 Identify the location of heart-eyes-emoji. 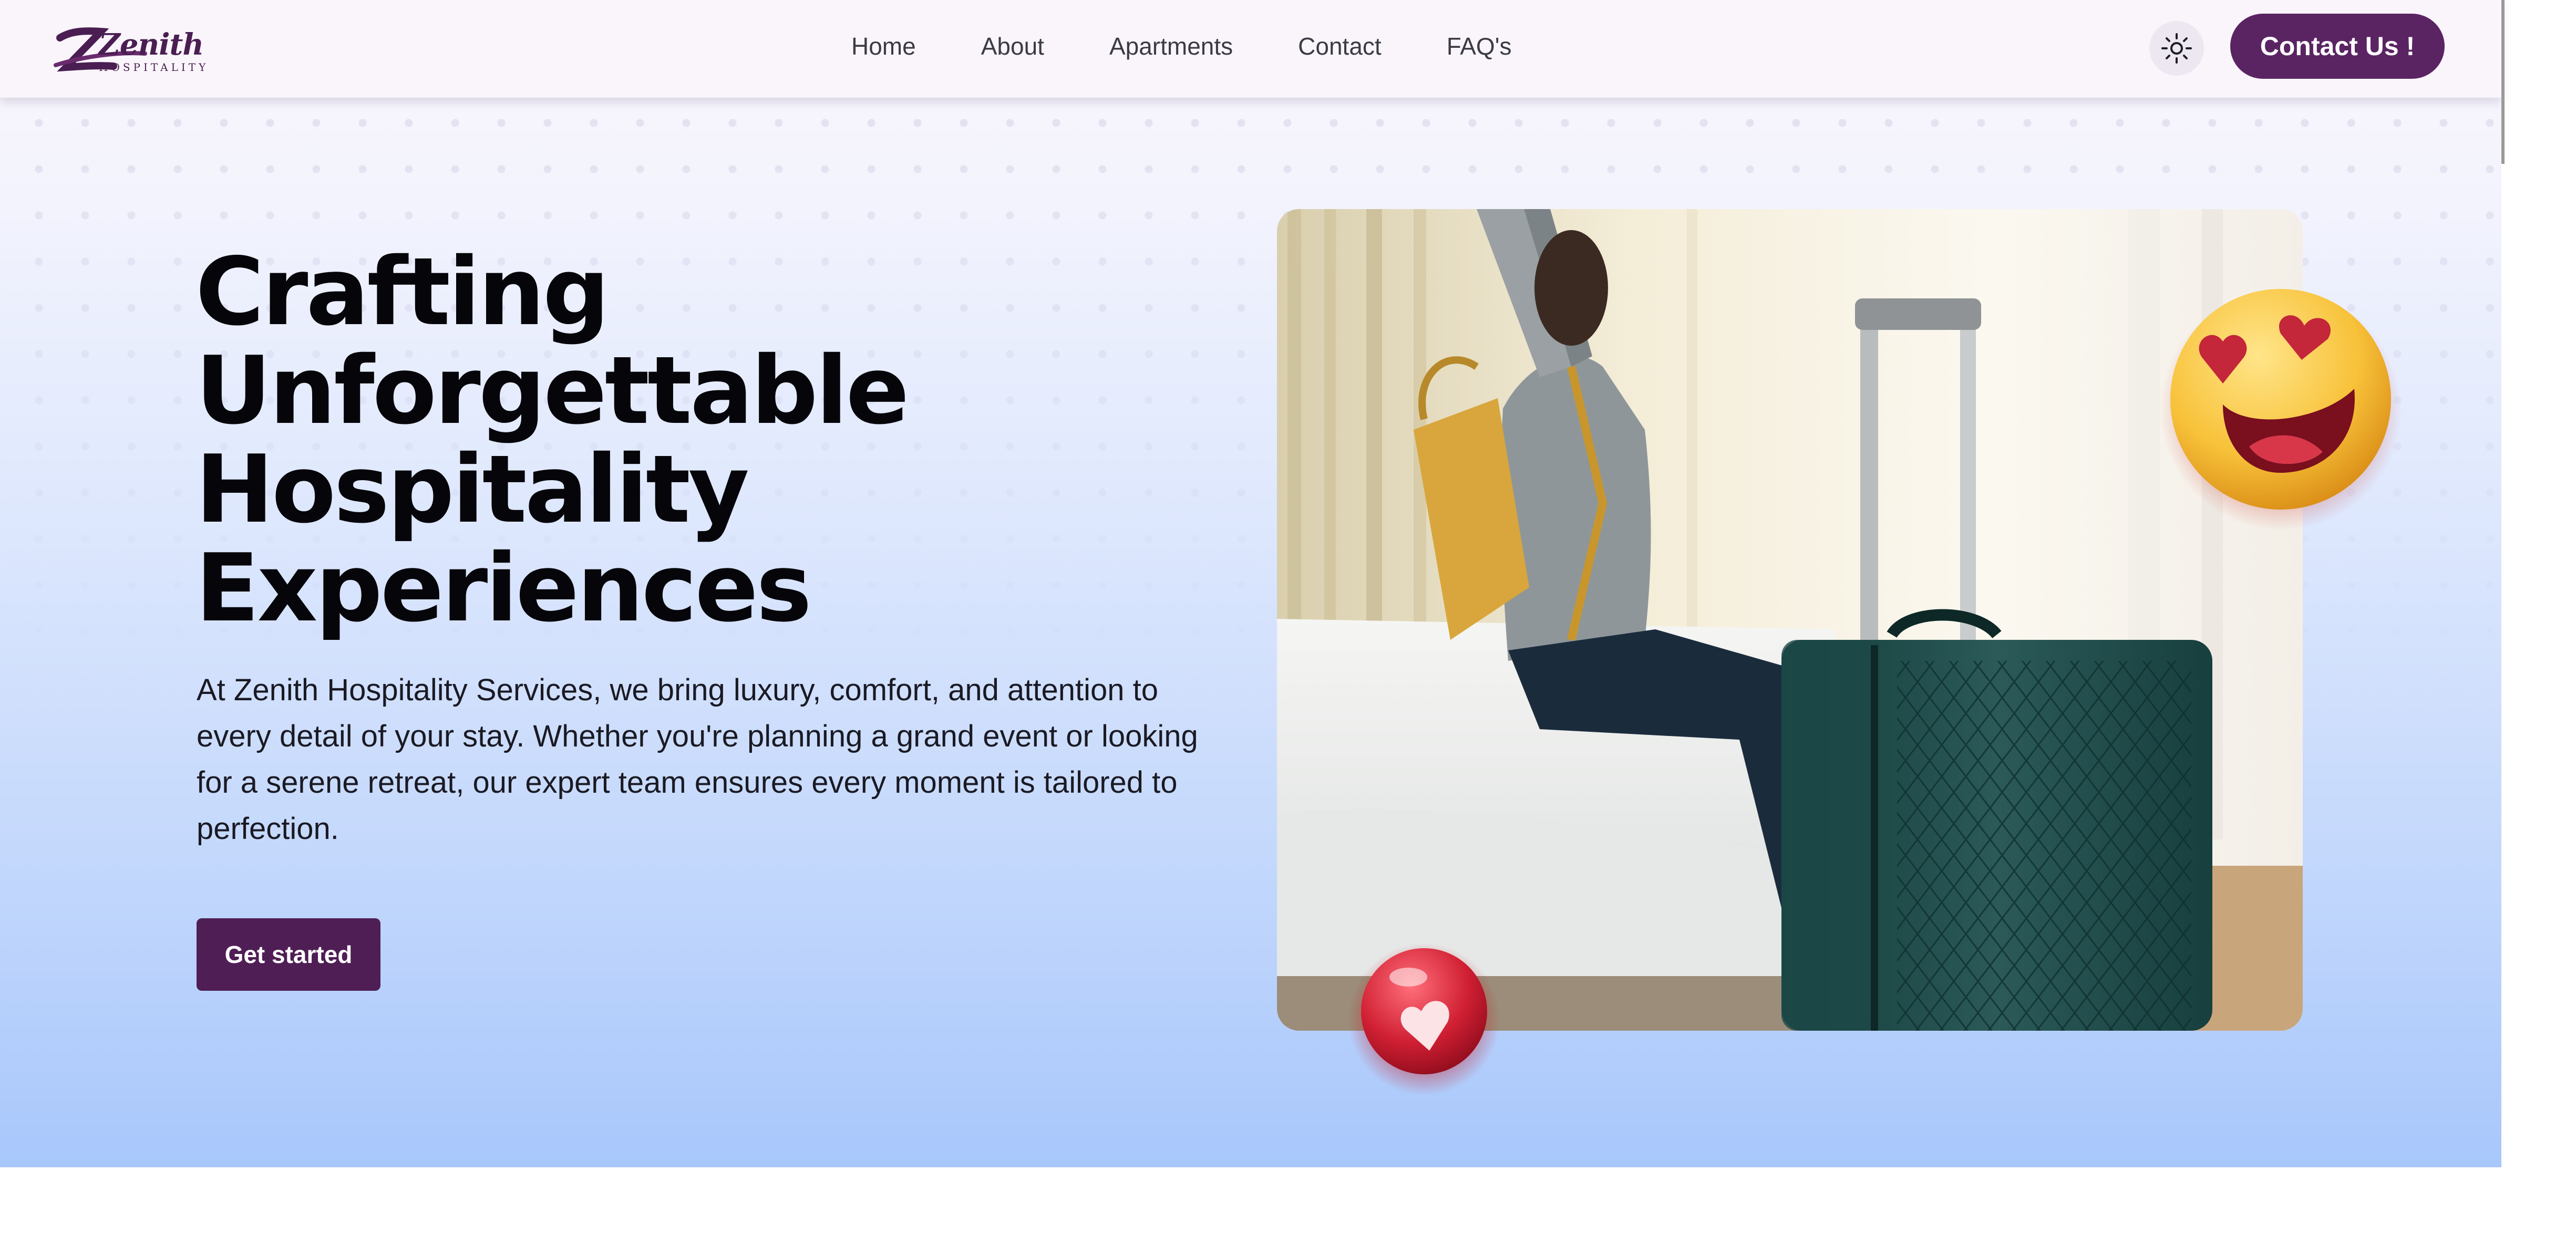
(2281, 407).